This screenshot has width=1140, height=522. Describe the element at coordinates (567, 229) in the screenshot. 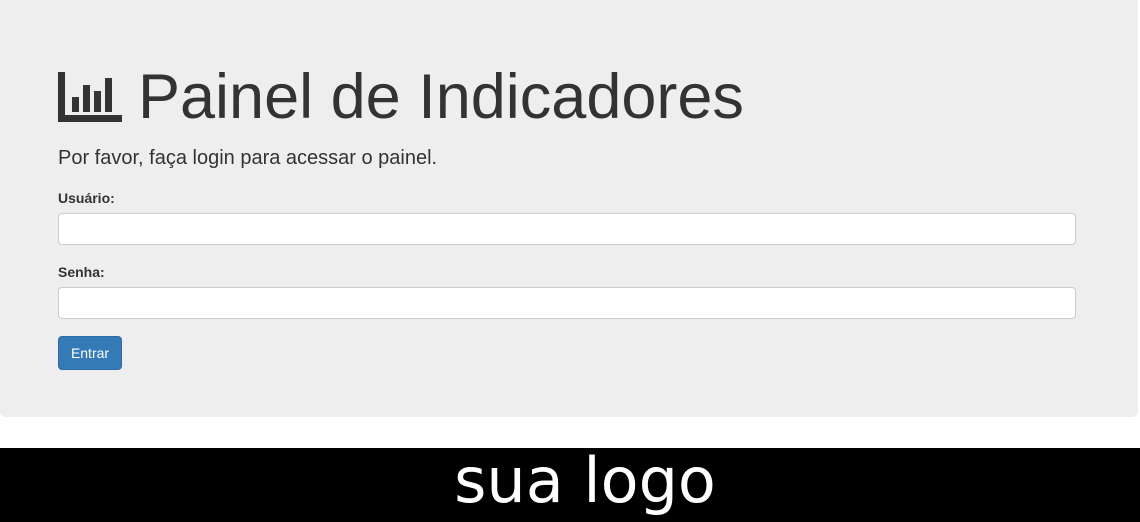

I see `username-input` at that location.